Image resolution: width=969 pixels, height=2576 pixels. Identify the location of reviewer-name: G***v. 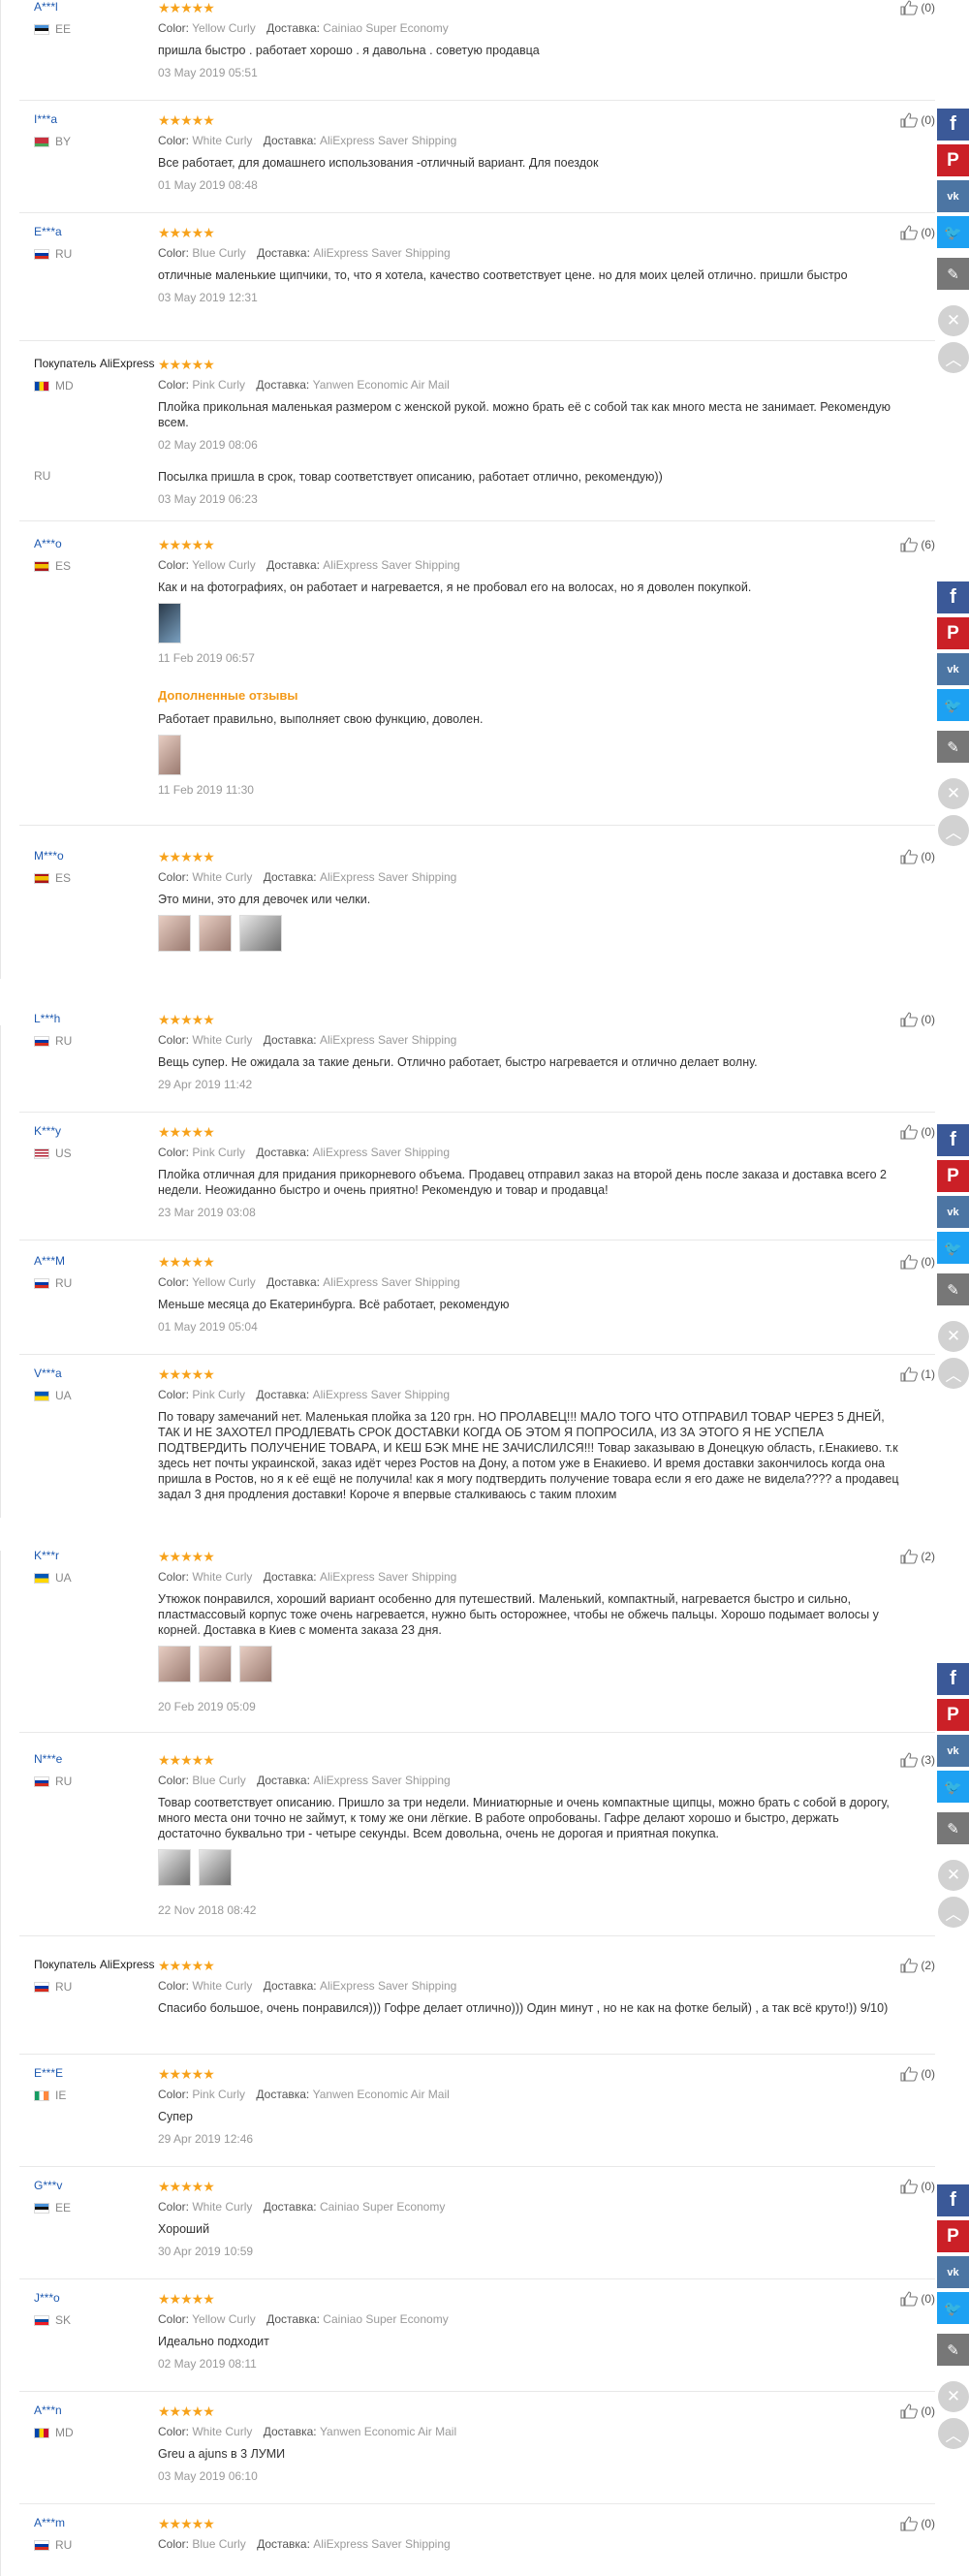
(97, 2186).